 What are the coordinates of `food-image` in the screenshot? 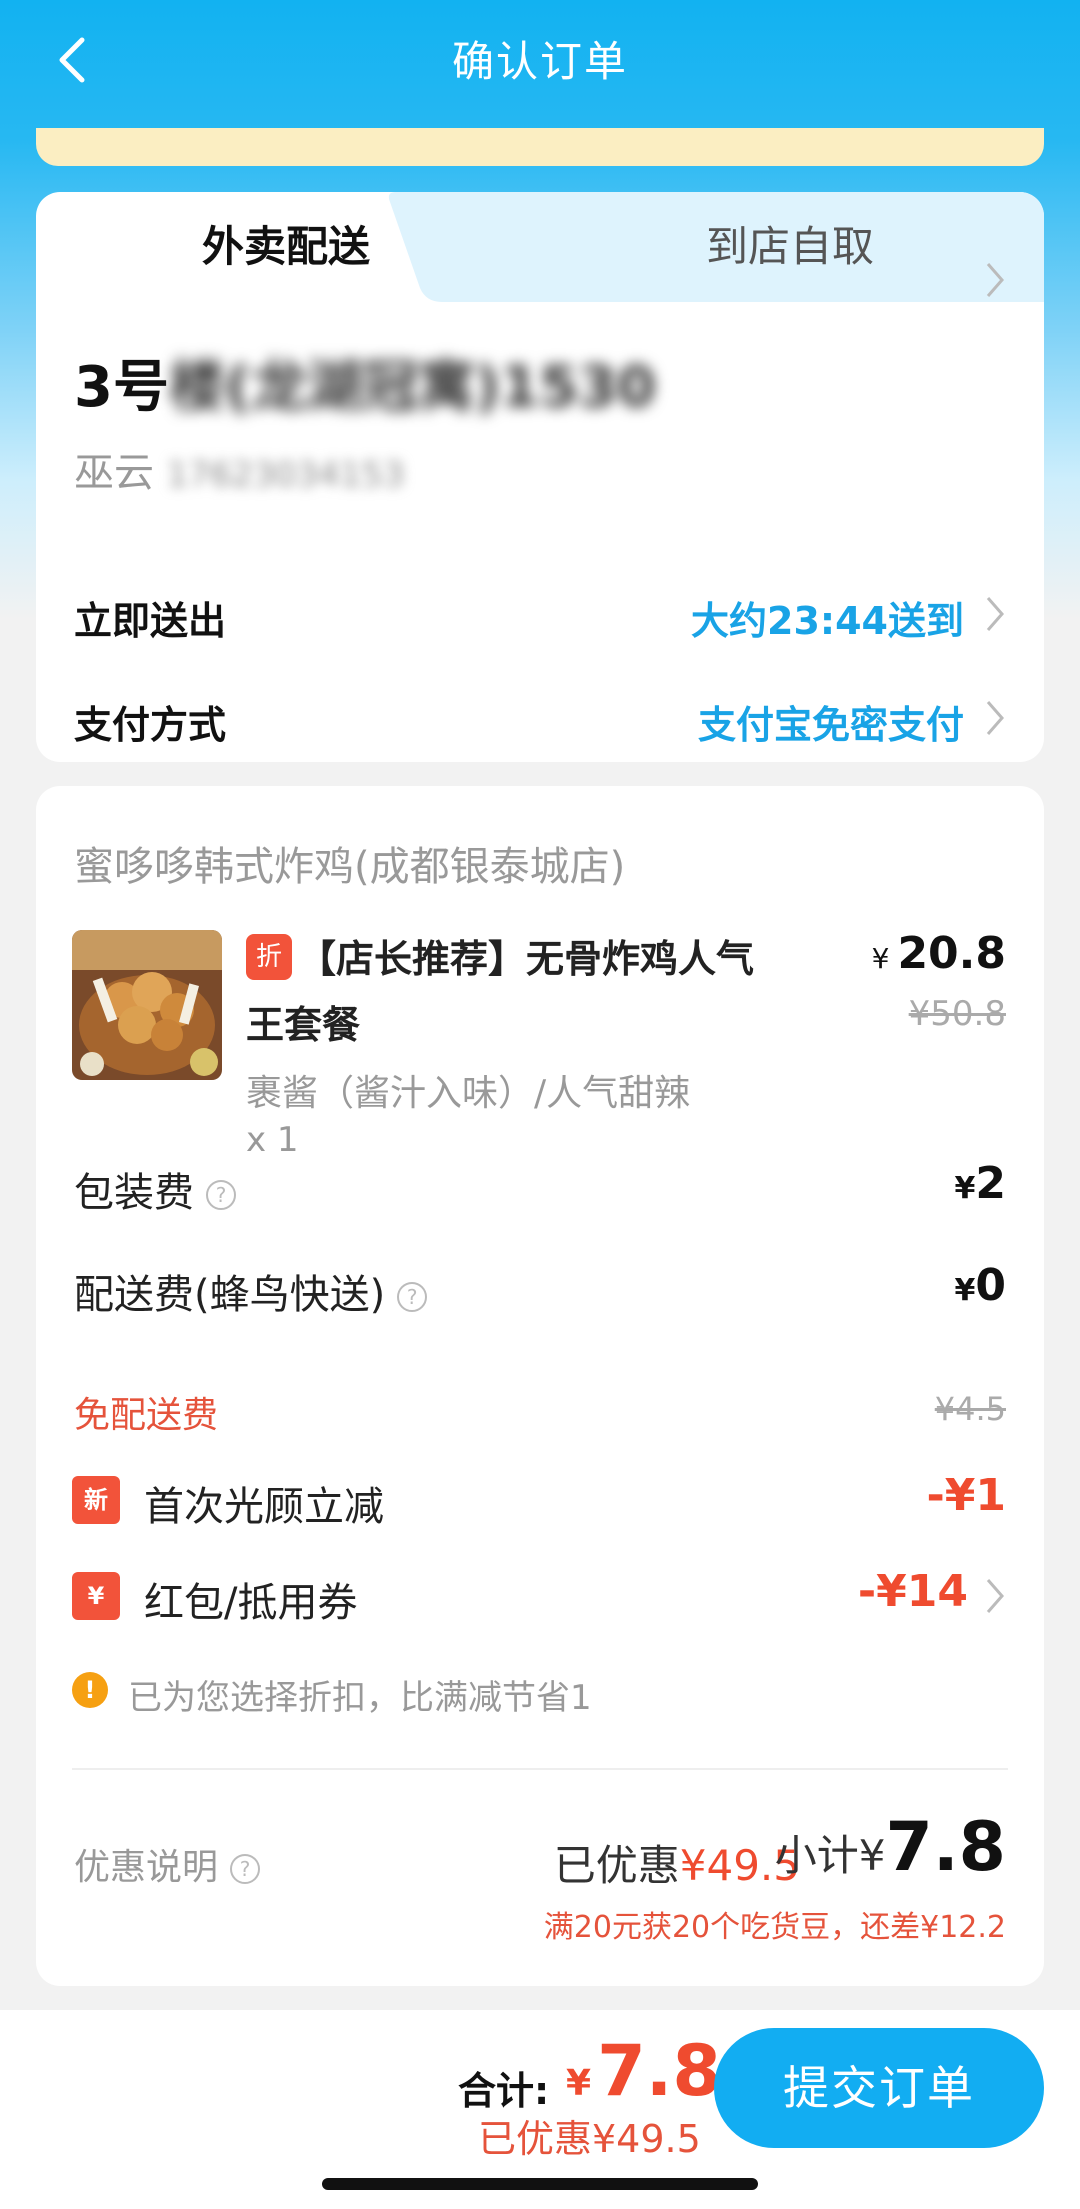 It's located at (147, 1005).